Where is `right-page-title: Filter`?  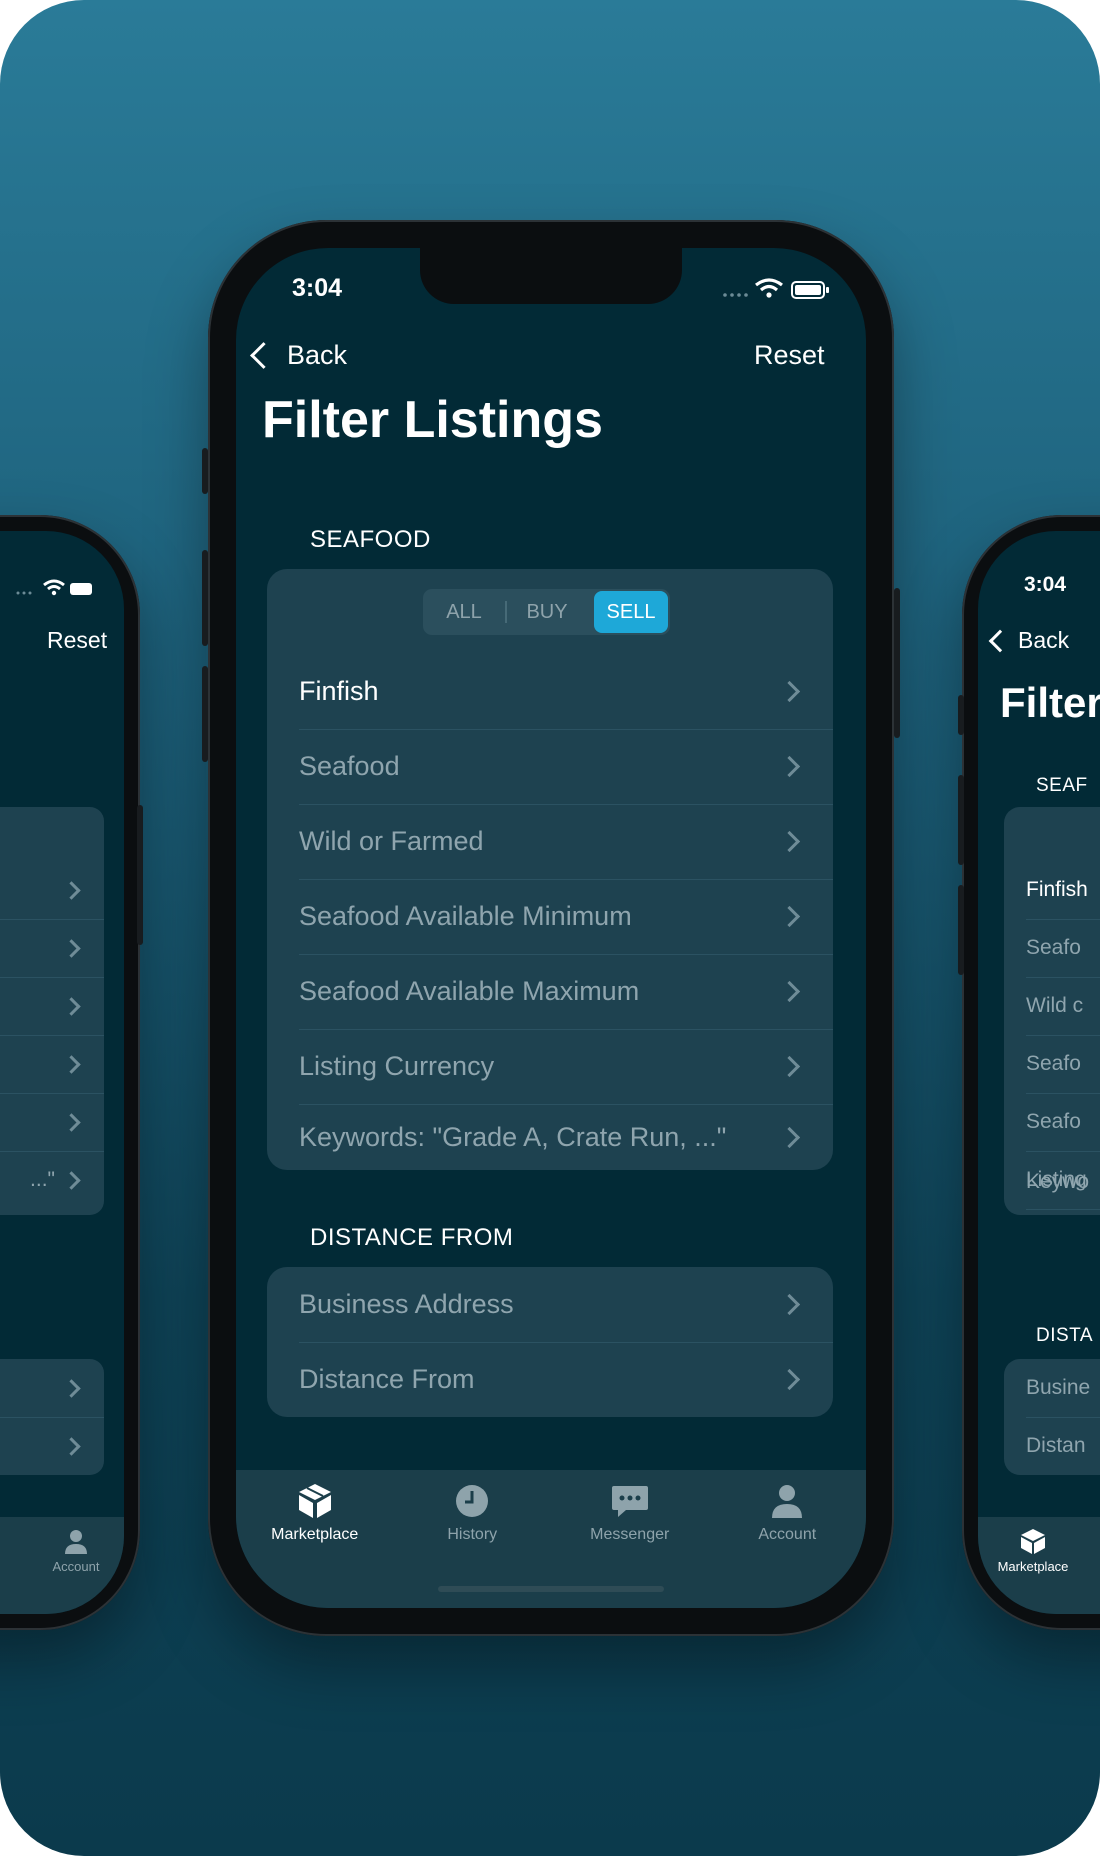
right-page-title: Filter is located at coordinates (1050, 702).